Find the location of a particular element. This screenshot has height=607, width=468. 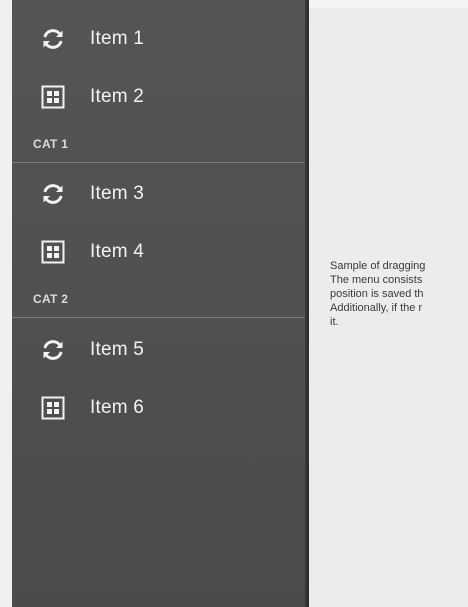

category-header-2: CAT 2 is located at coordinates (158, 301).